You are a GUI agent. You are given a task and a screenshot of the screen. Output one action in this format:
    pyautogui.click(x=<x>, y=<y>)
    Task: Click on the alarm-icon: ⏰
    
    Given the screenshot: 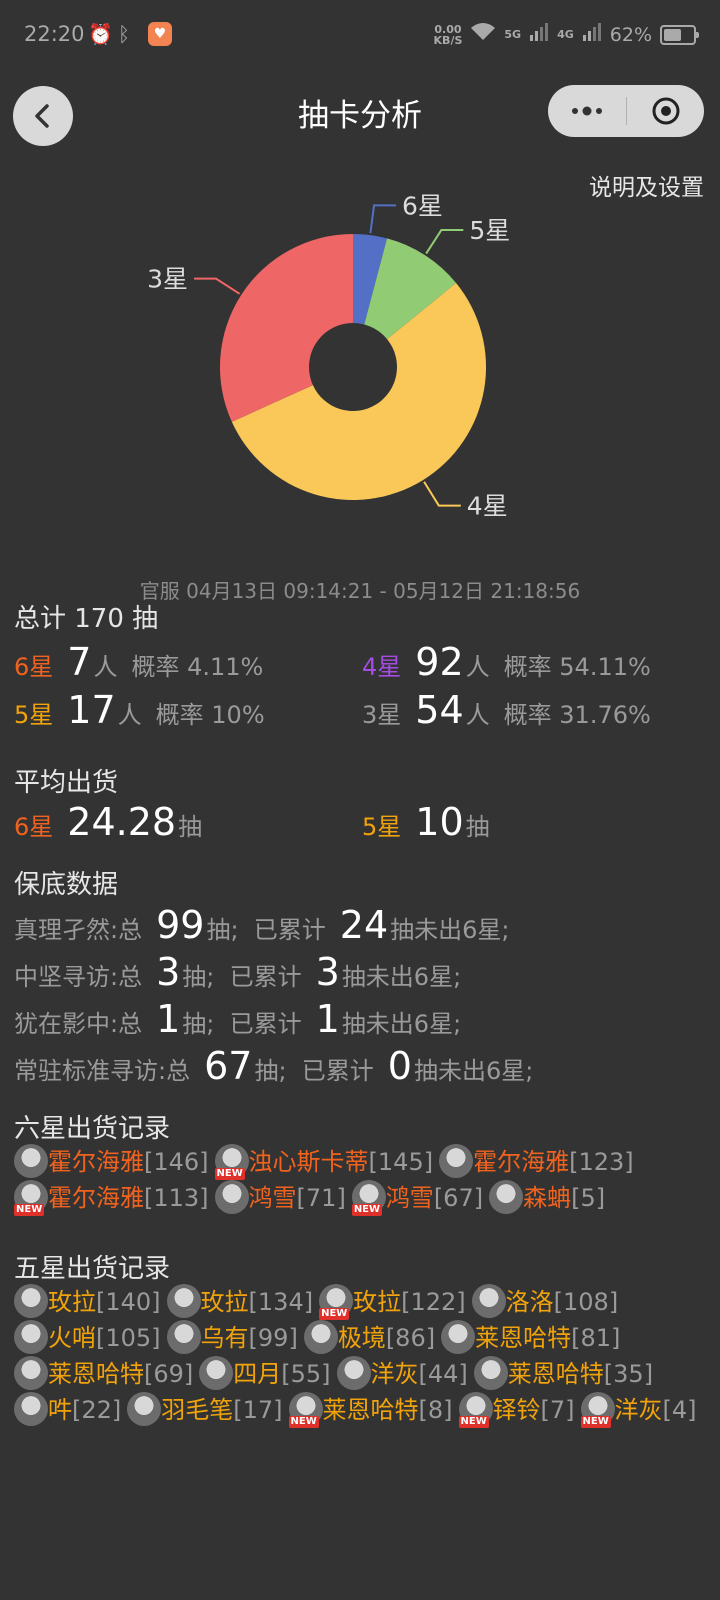 What is the action you would take?
    pyautogui.click(x=100, y=34)
    